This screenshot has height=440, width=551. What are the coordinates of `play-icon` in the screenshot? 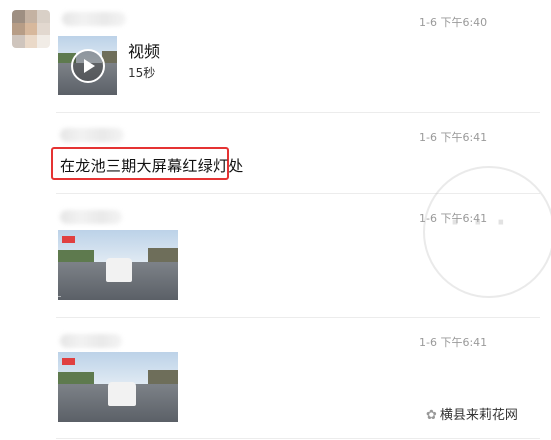 It's located at (88, 66).